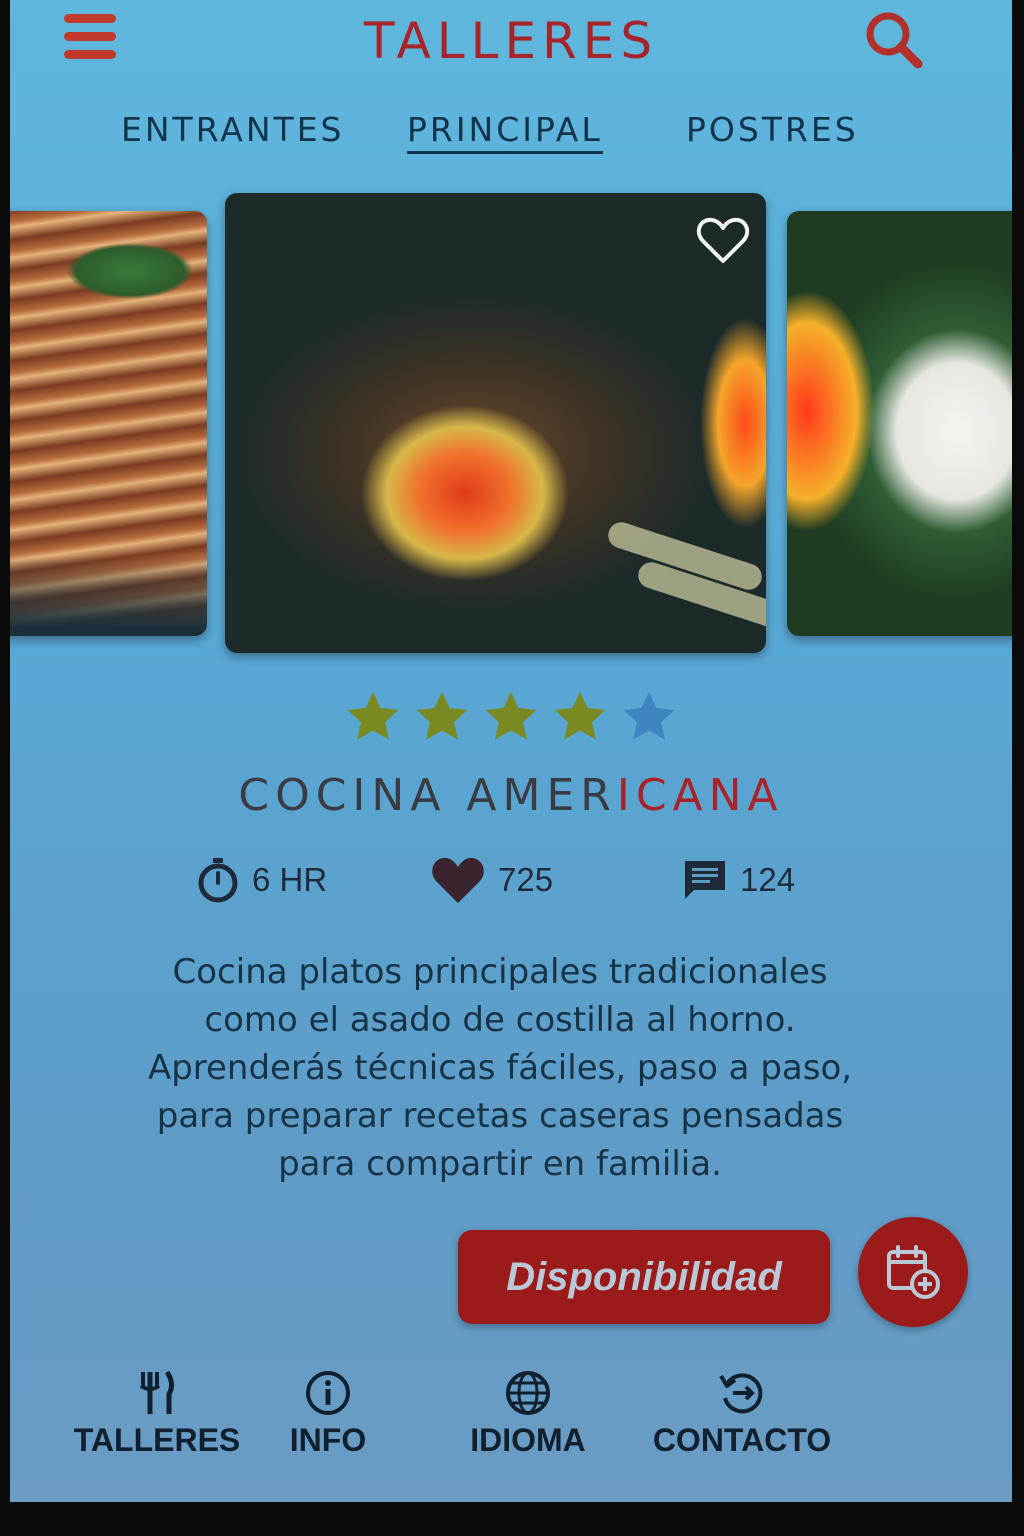 The image size is (1024, 1536). What do you see at coordinates (528, 1393) in the screenshot?
I see `globe-icon` at bounding box center [528, 1393].